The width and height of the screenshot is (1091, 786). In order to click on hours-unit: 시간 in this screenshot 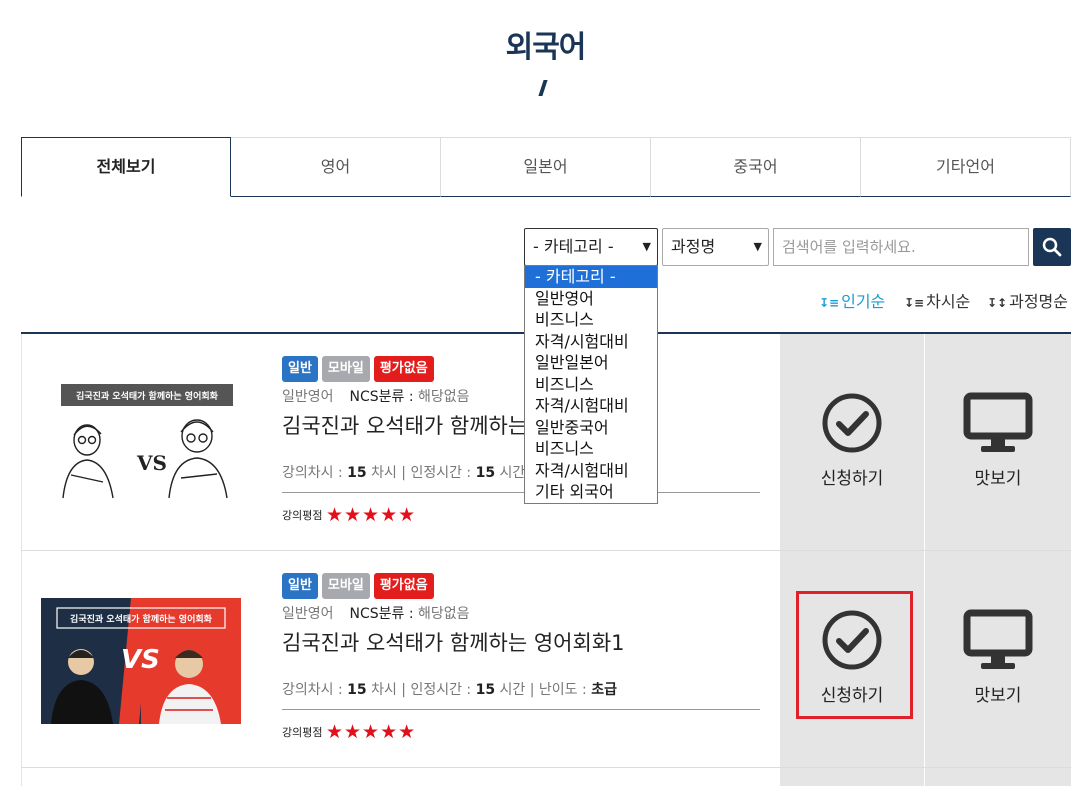, I will do `click(512, 473)`.